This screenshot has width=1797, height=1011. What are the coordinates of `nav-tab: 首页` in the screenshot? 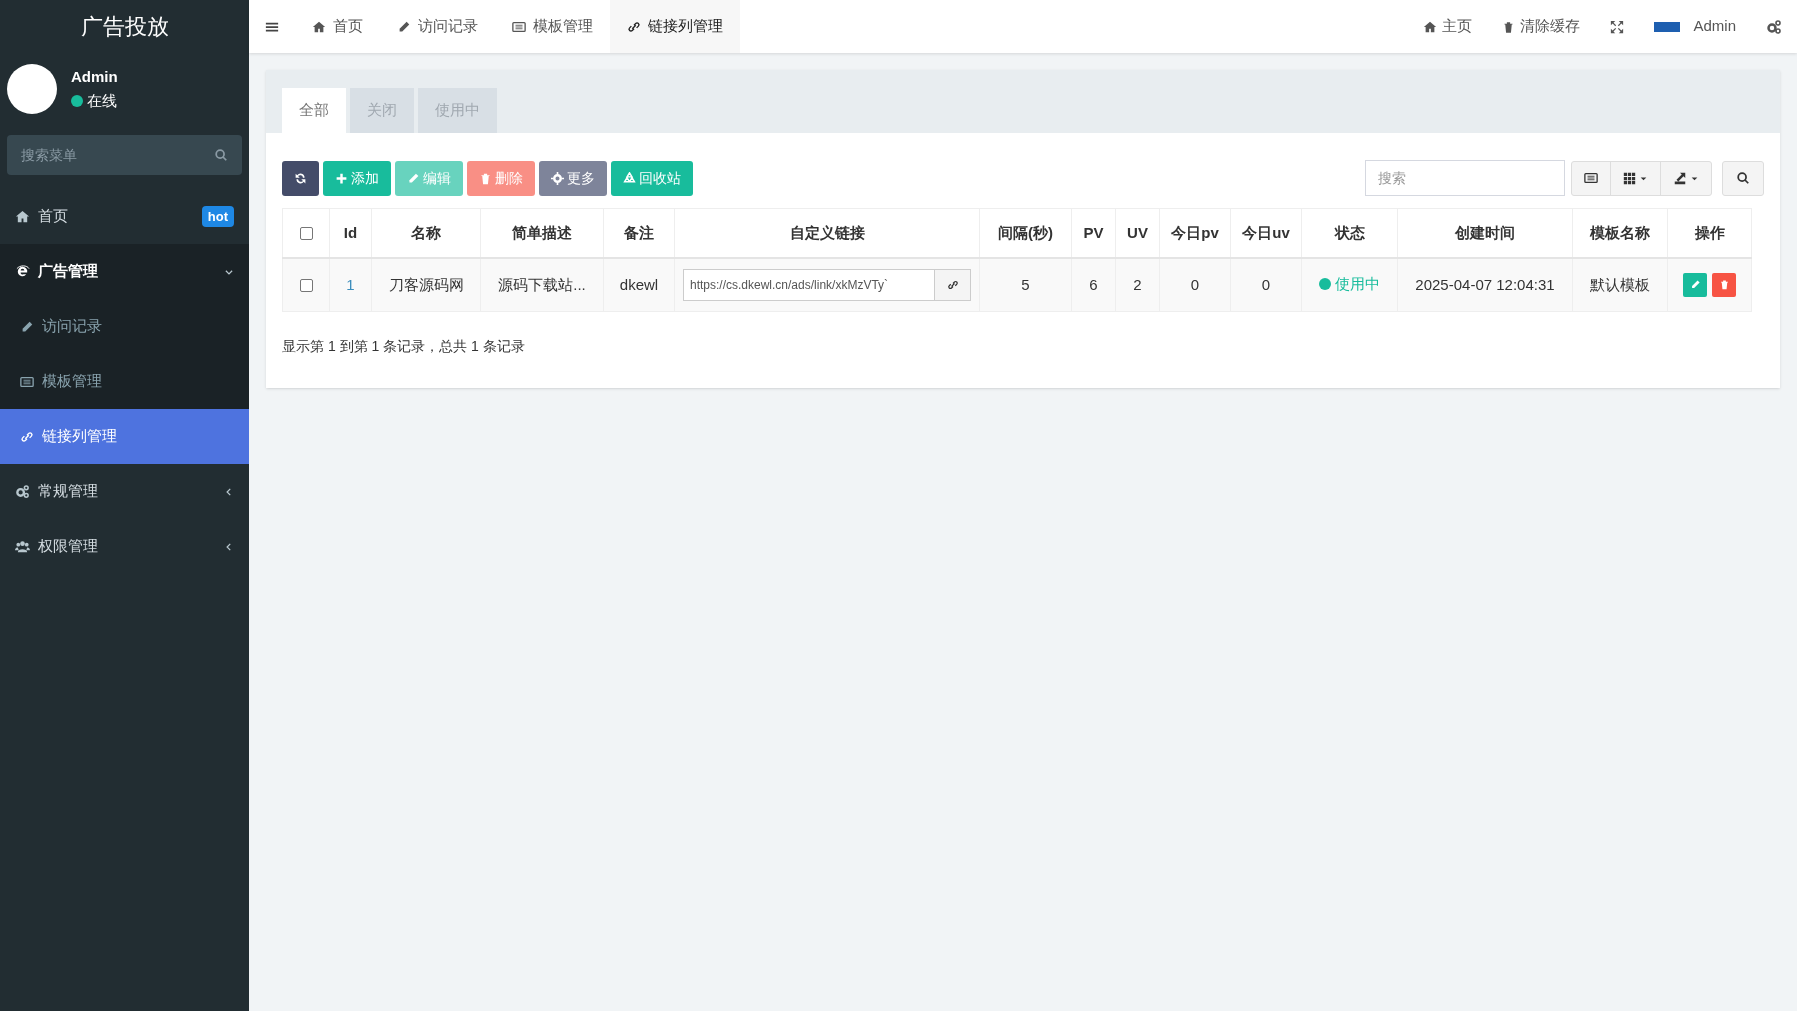 It's located at (337, 26).